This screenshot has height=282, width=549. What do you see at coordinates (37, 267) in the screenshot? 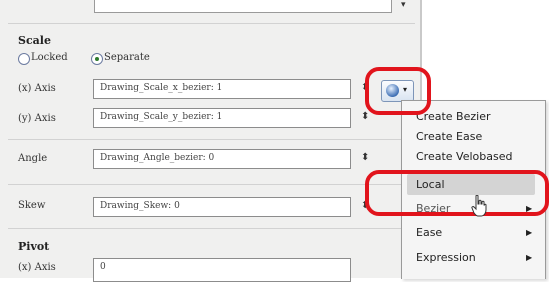
I see `pivot-x-axis-label: (x) Axis` at bounding box center [37, 267].